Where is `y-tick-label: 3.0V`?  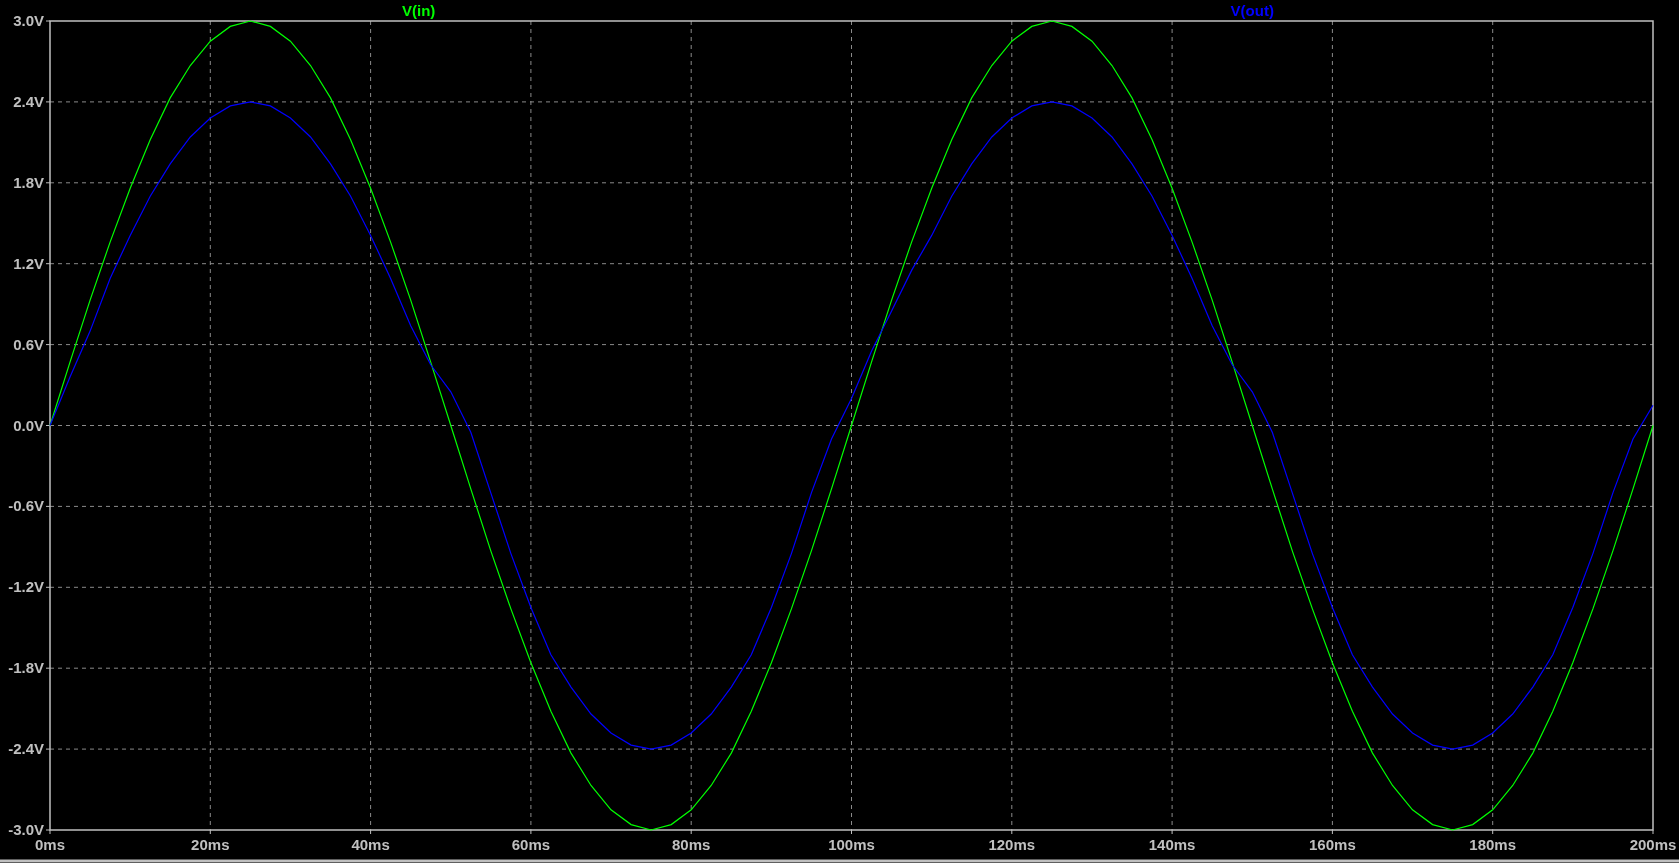
y-tick-label: 3.0V is located at coordinates (28, 20).